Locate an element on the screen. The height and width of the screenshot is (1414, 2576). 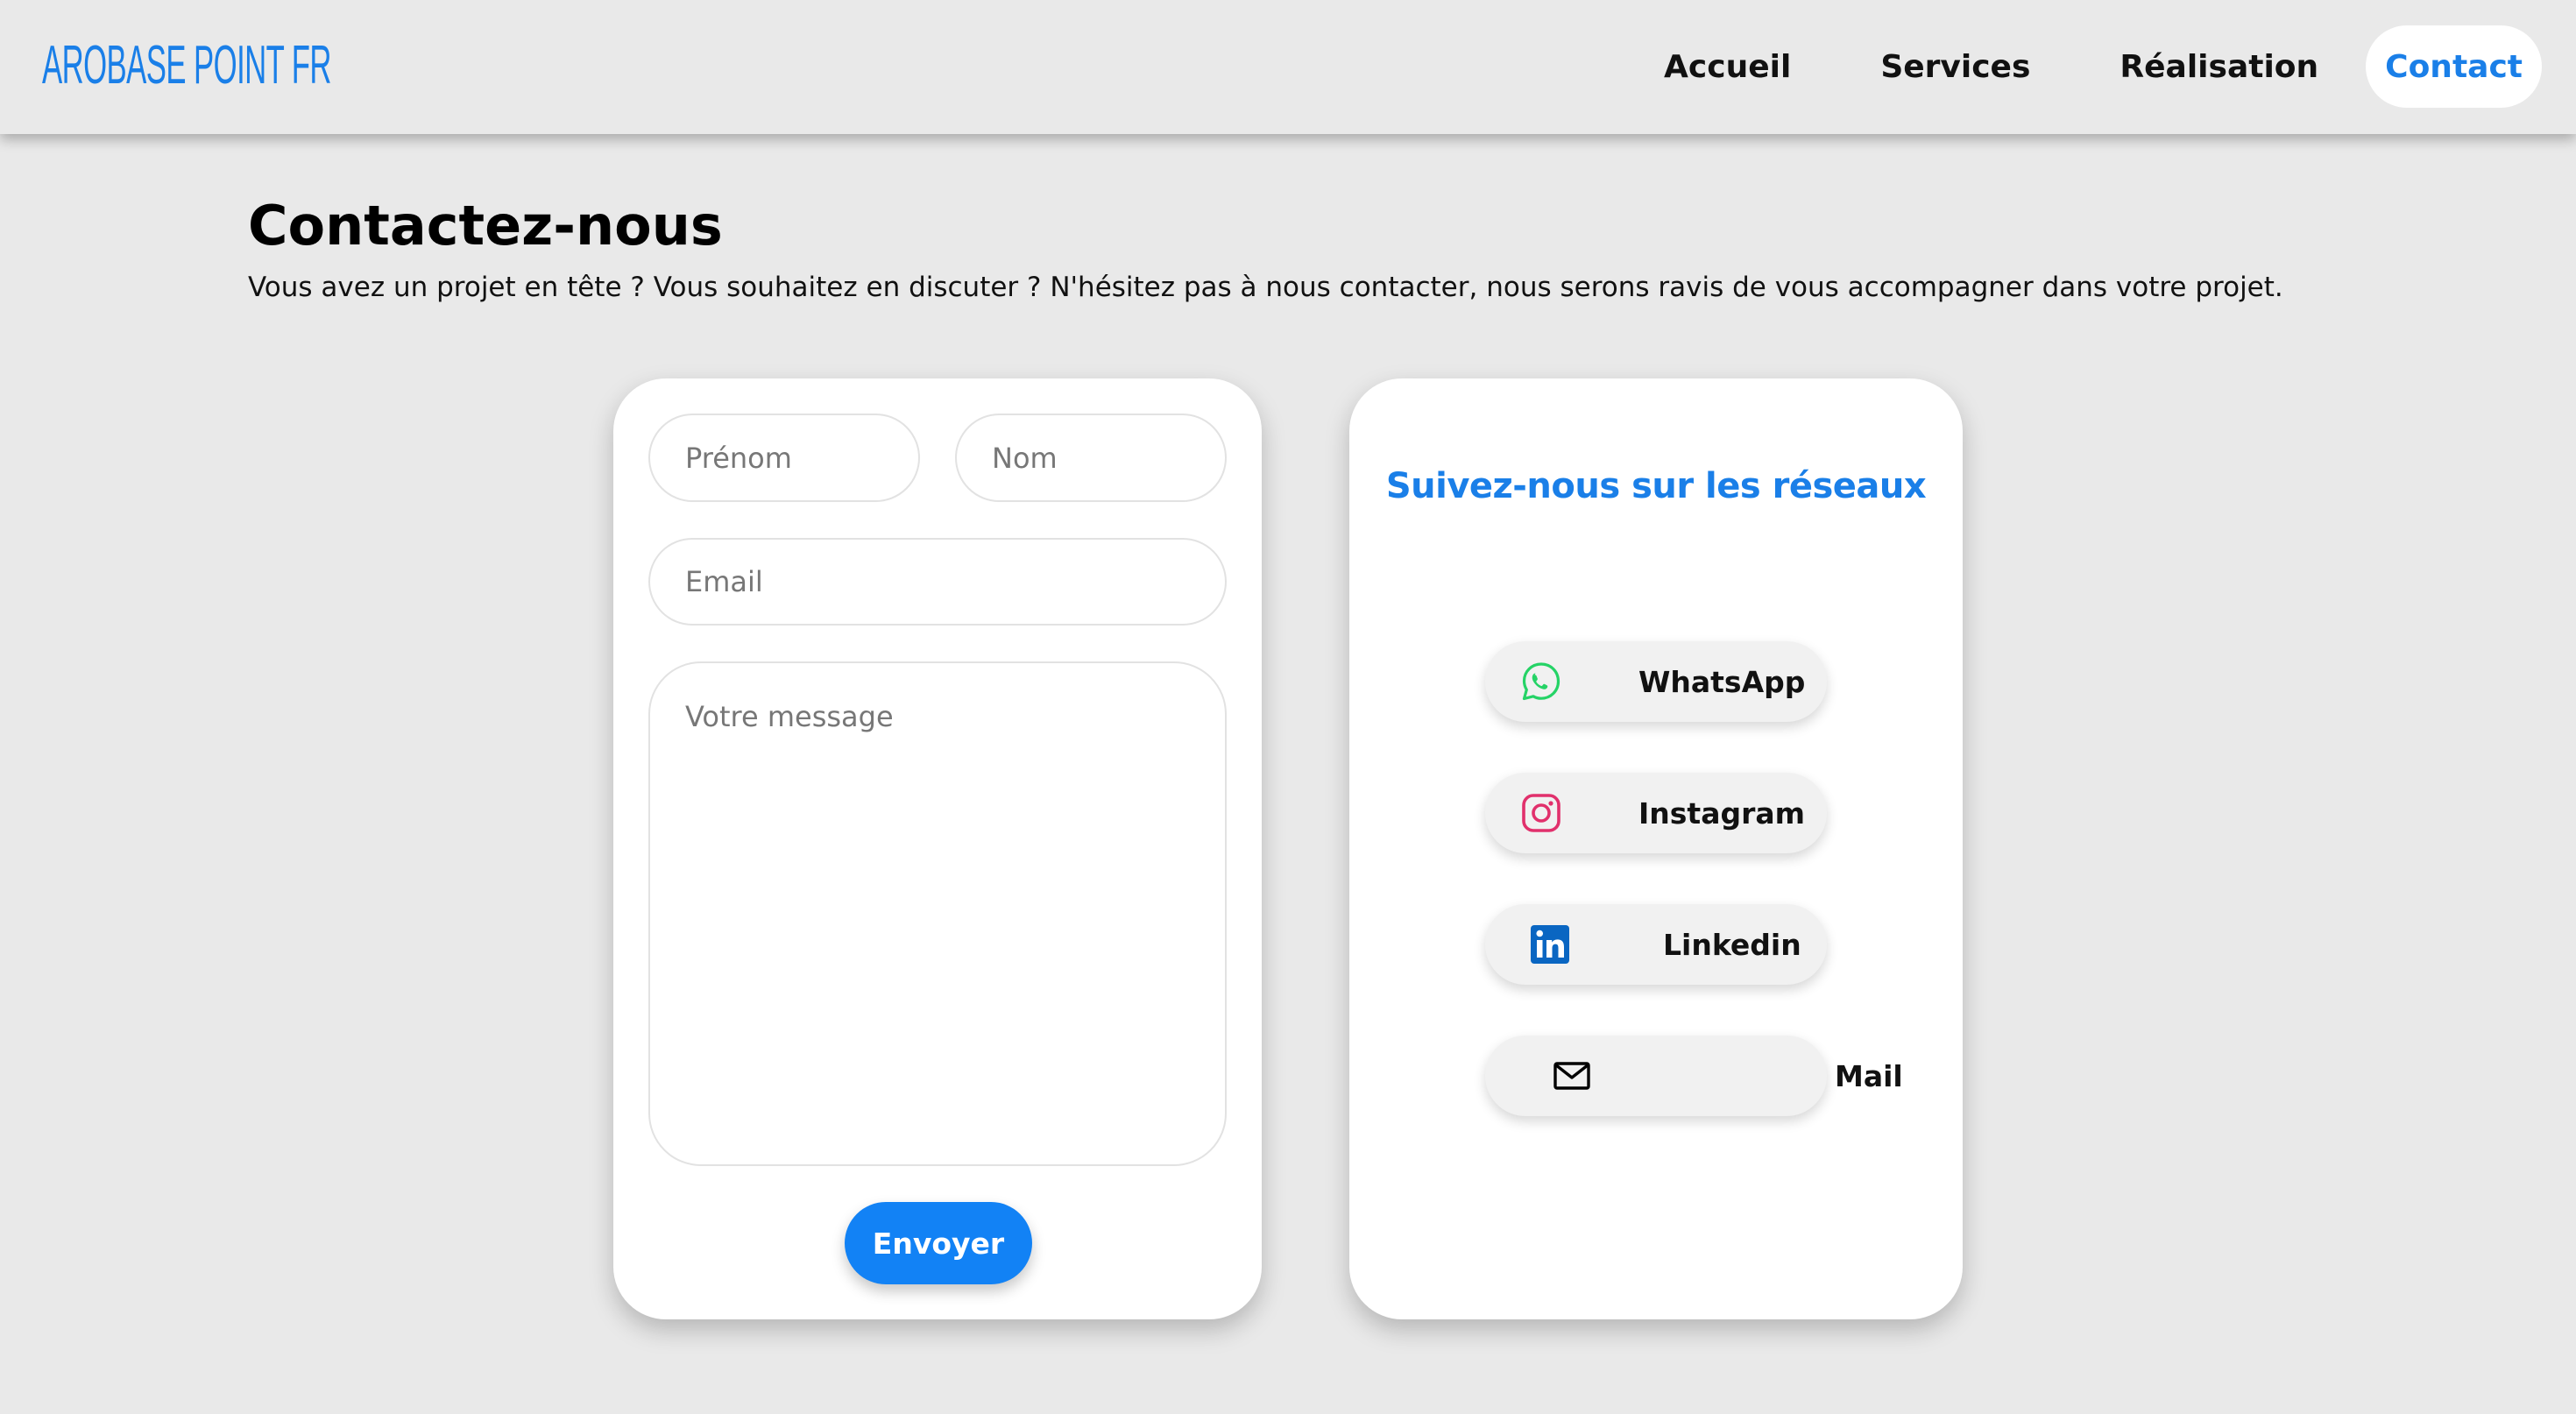
last-name-input: Nom is located at coordinates (1091, 458).